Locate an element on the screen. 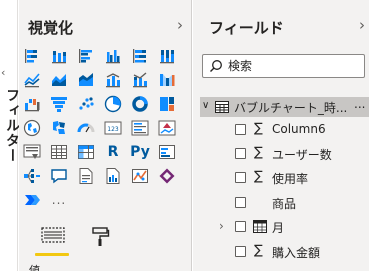 The height and width of the screenshot is (271, 369). python-visual-label: Py is located at coordinates (140, 152).